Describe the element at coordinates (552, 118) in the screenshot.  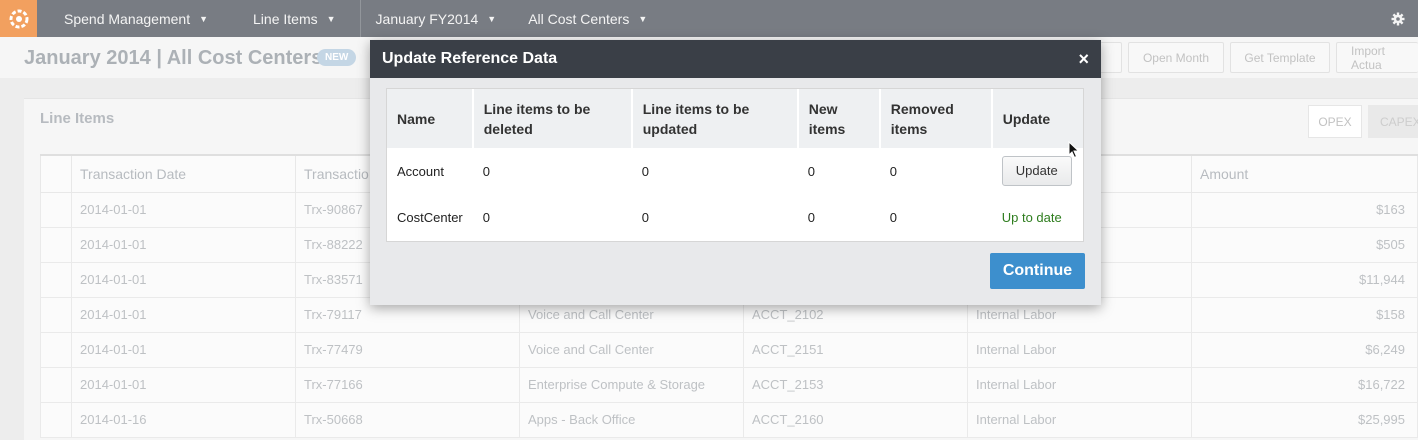
I see `column-header-line-items-deleted: Line items to be deleted` at that location.